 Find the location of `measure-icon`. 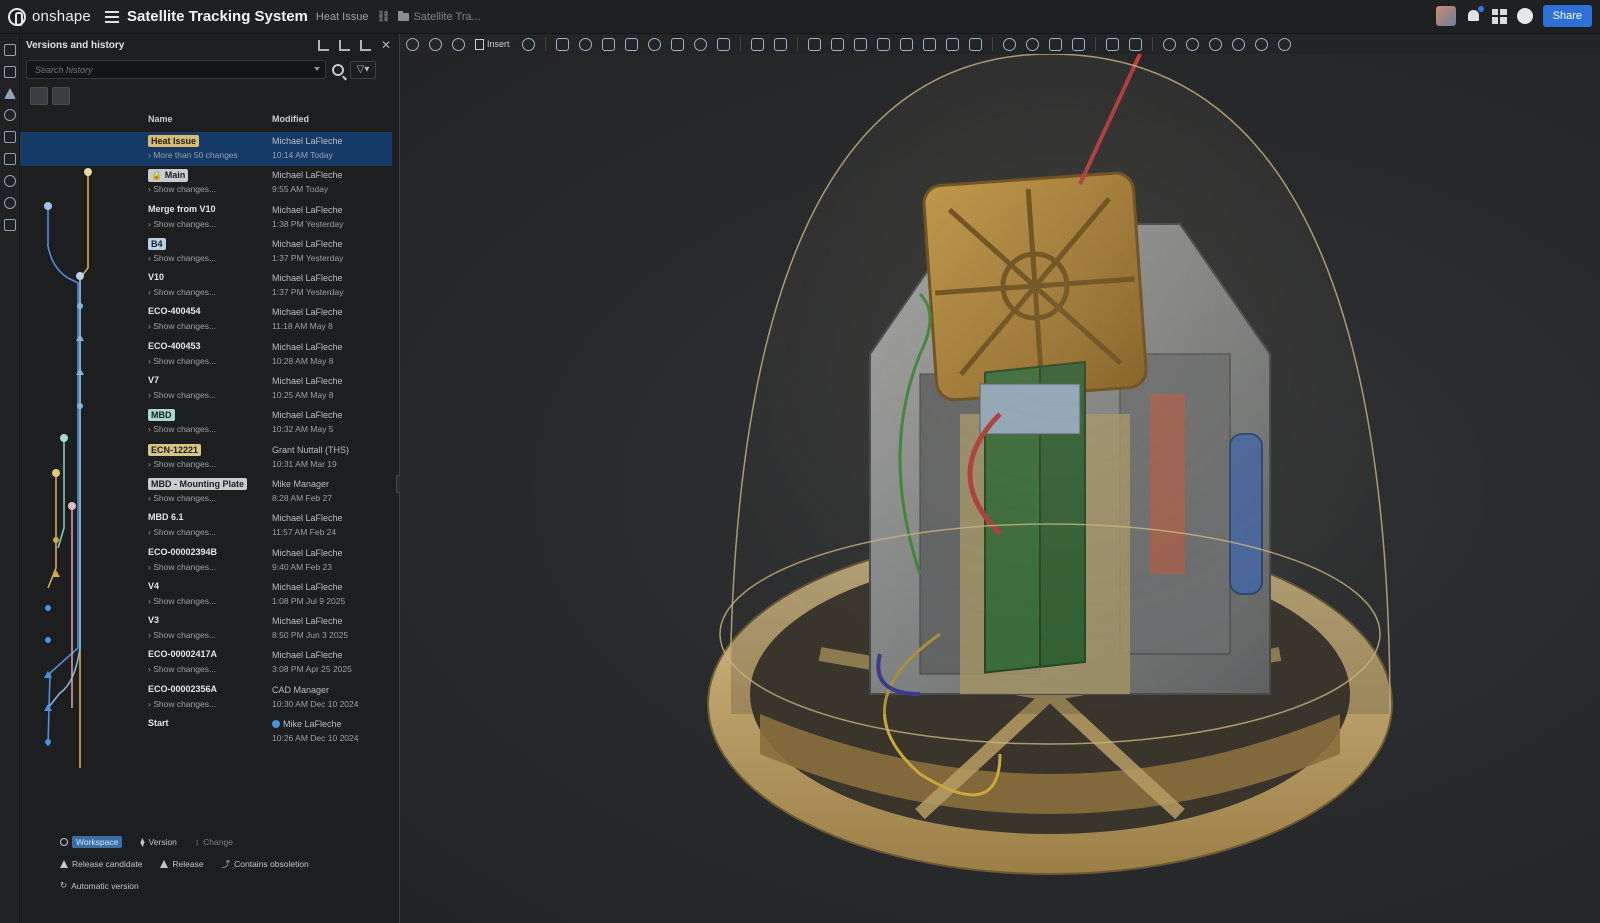

measure-icon is located at coordinates (952, 44).